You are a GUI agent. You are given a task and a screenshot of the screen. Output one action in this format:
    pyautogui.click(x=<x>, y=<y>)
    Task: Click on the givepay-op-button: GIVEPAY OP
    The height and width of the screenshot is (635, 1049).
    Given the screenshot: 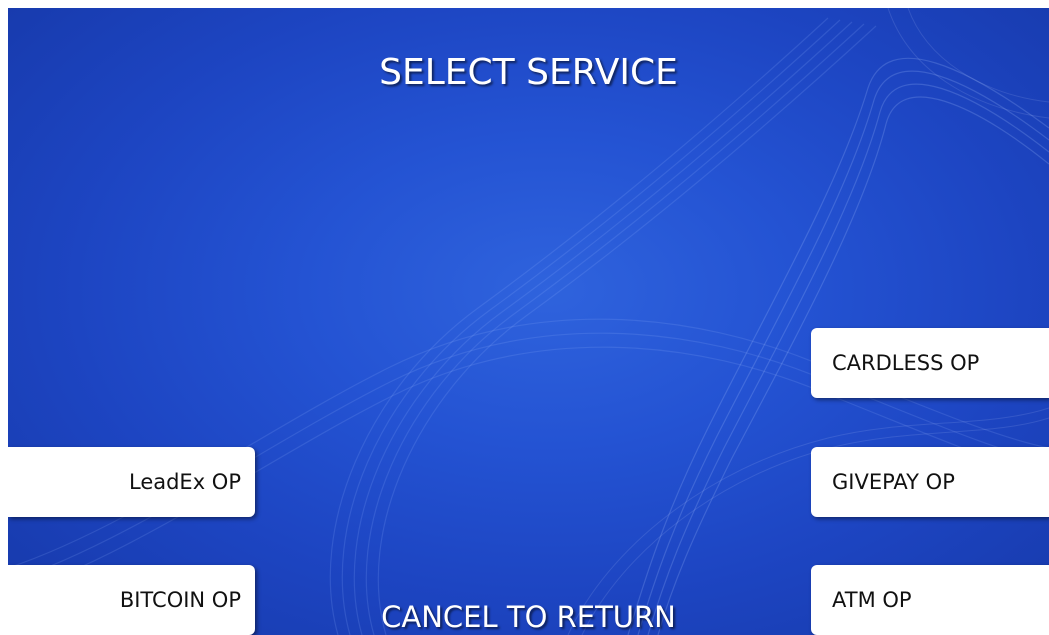 What is the action you would take?
    pyautogui.click(x=930, y=482)
    